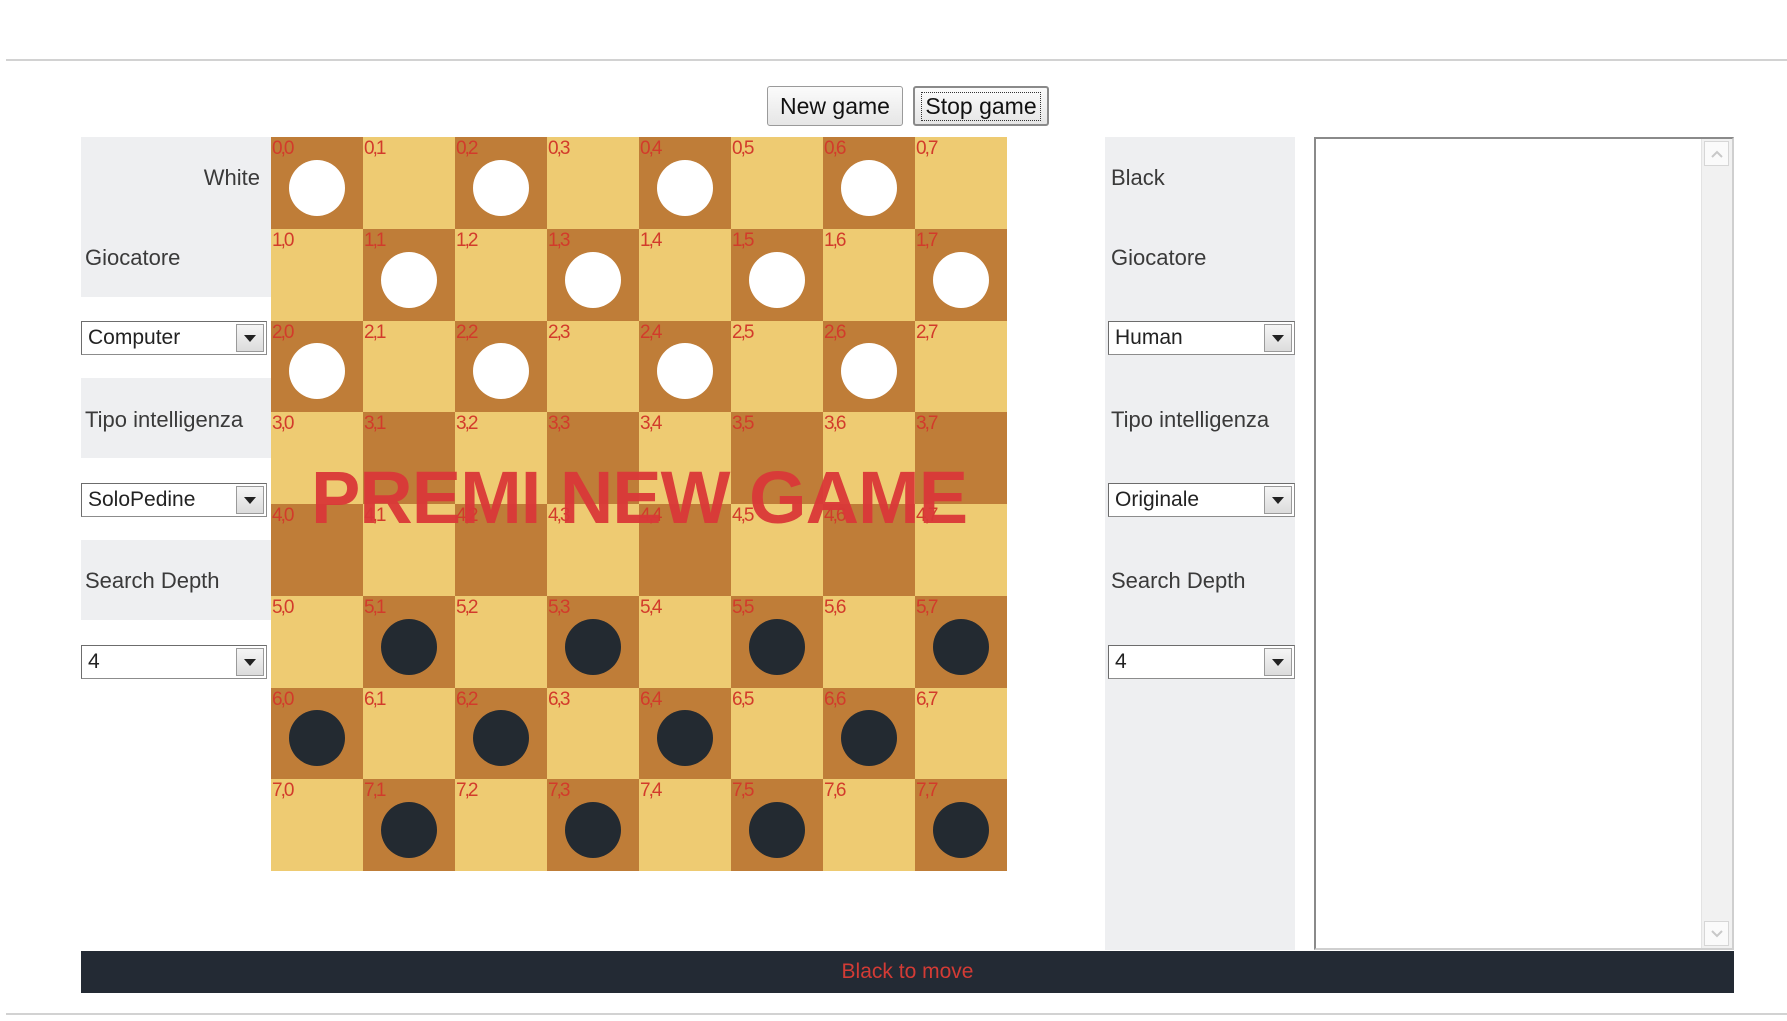  What do you see at coordinates (593, 183) in the screenshot?
I see `board-square: 0,3` at bounding box center [593, 183].